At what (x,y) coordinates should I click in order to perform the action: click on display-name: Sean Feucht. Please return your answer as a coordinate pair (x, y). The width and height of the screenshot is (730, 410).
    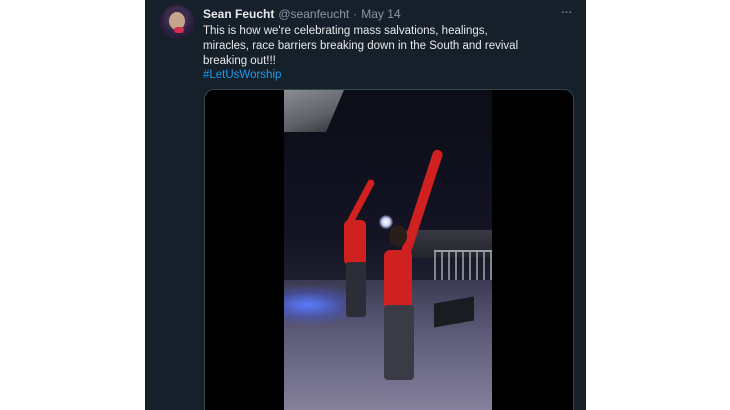
    Looking at the image, I should click on (238, 14).